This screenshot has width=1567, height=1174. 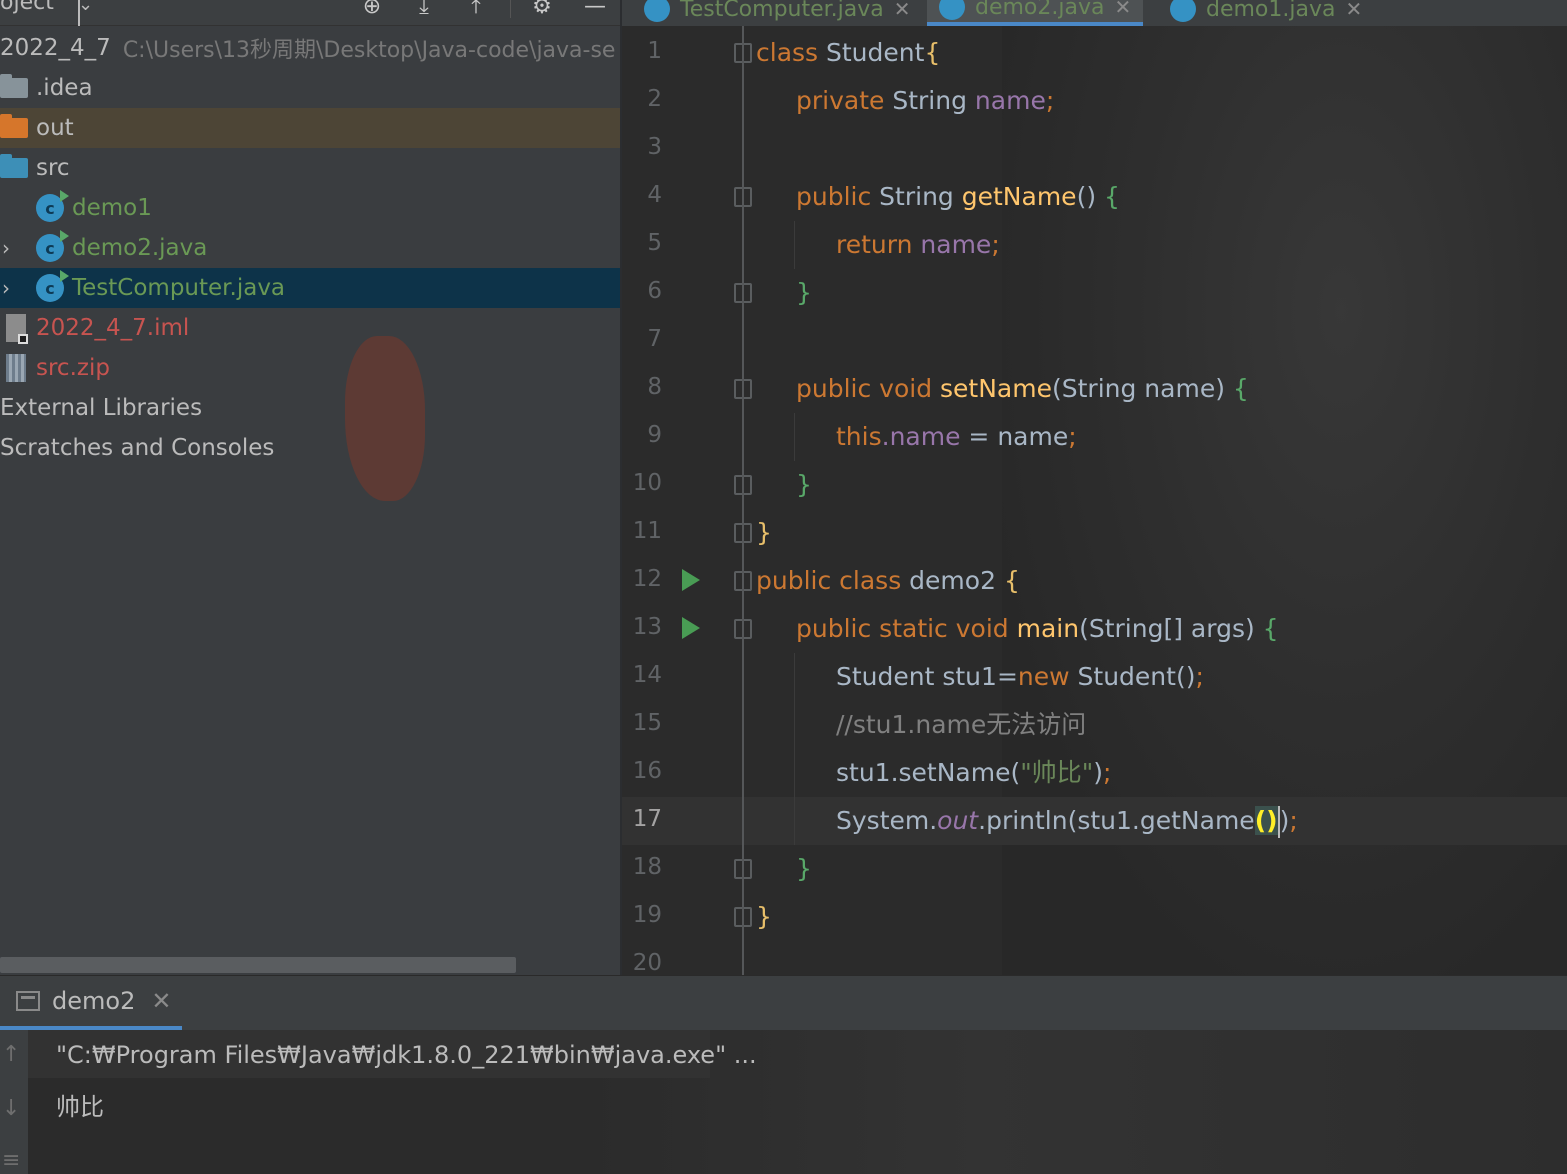 What do you see at coordinates (647, 723) in the screenshot?
I see `line-number: 15` at bounding box center [647, 723].